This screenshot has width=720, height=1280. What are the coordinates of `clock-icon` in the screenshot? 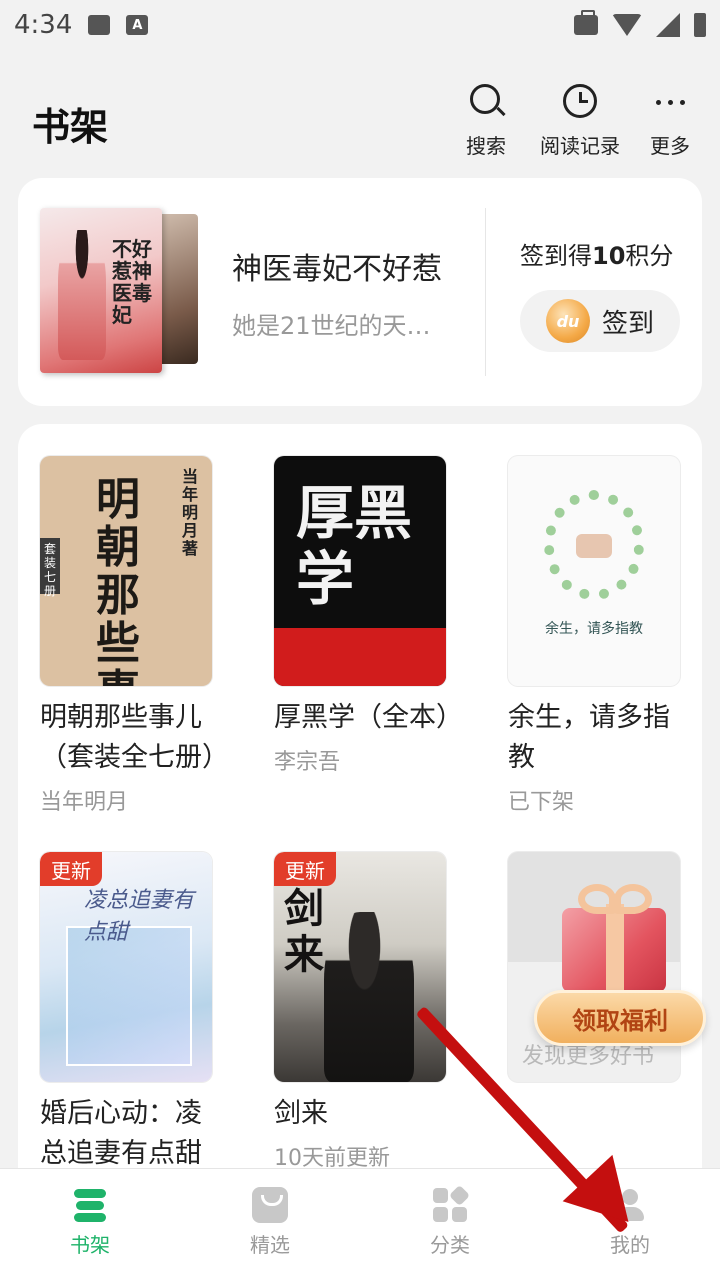 It's located at (580, 102).